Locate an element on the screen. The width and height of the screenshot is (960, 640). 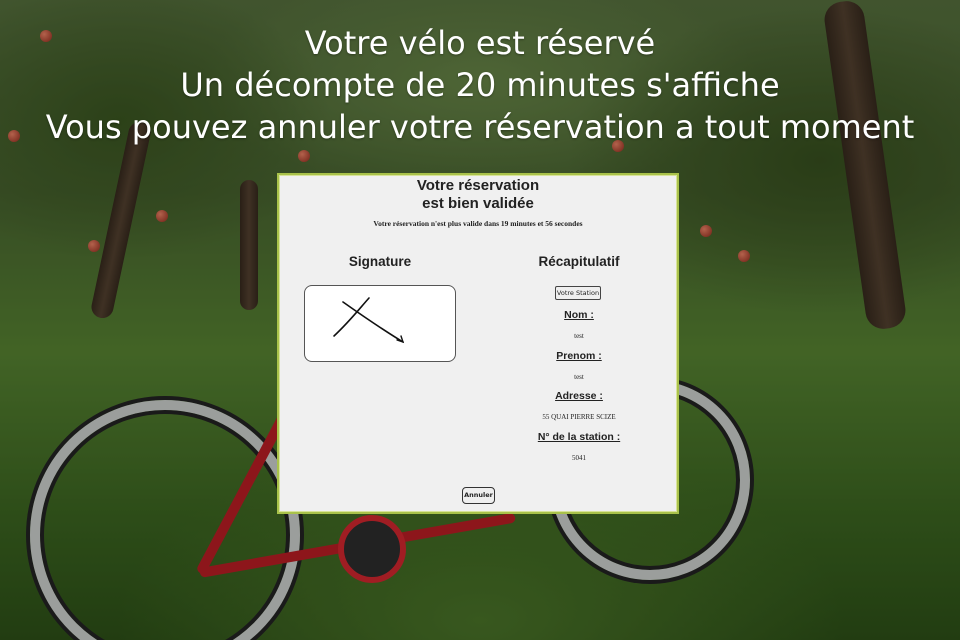
nom-value: test is located at coordinates (579, 336).